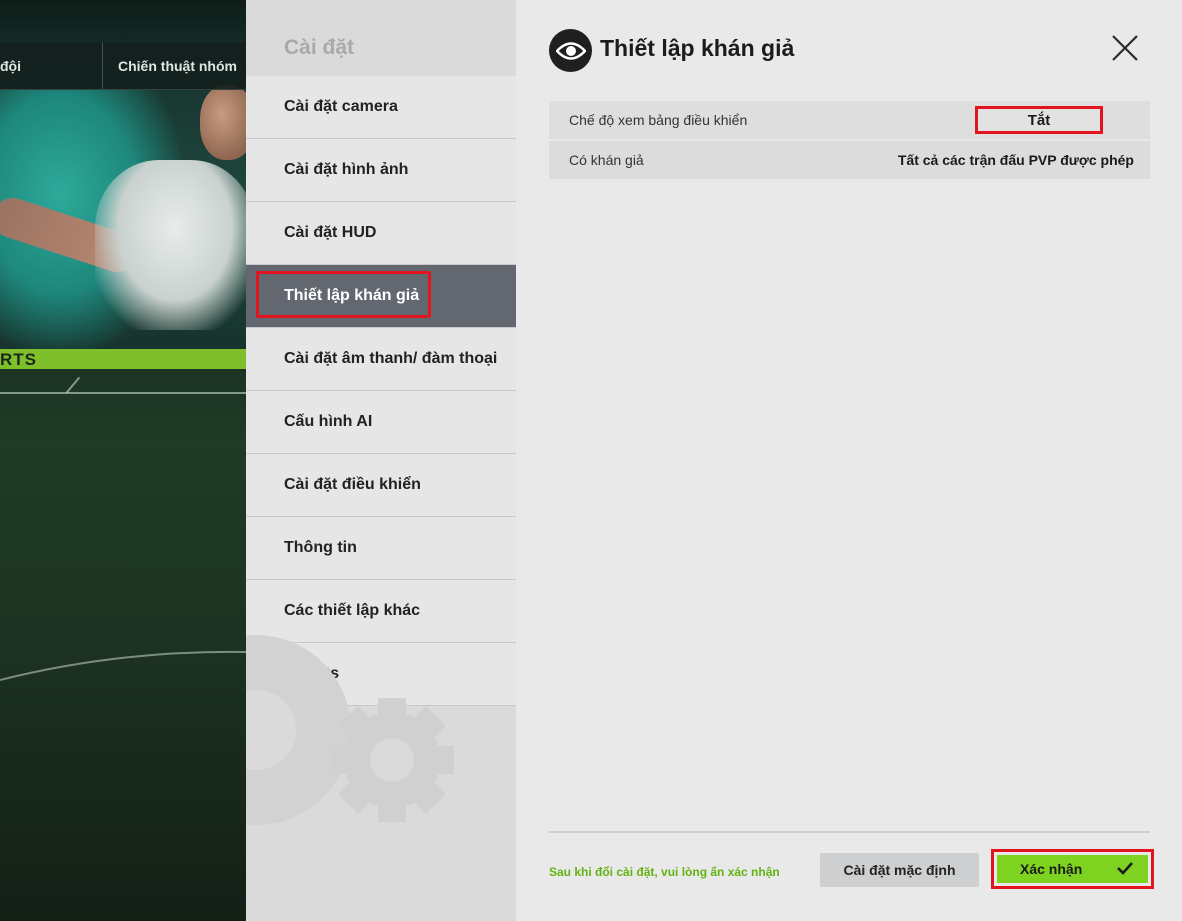  I want to click on pitch-arc, so click(123, 665).